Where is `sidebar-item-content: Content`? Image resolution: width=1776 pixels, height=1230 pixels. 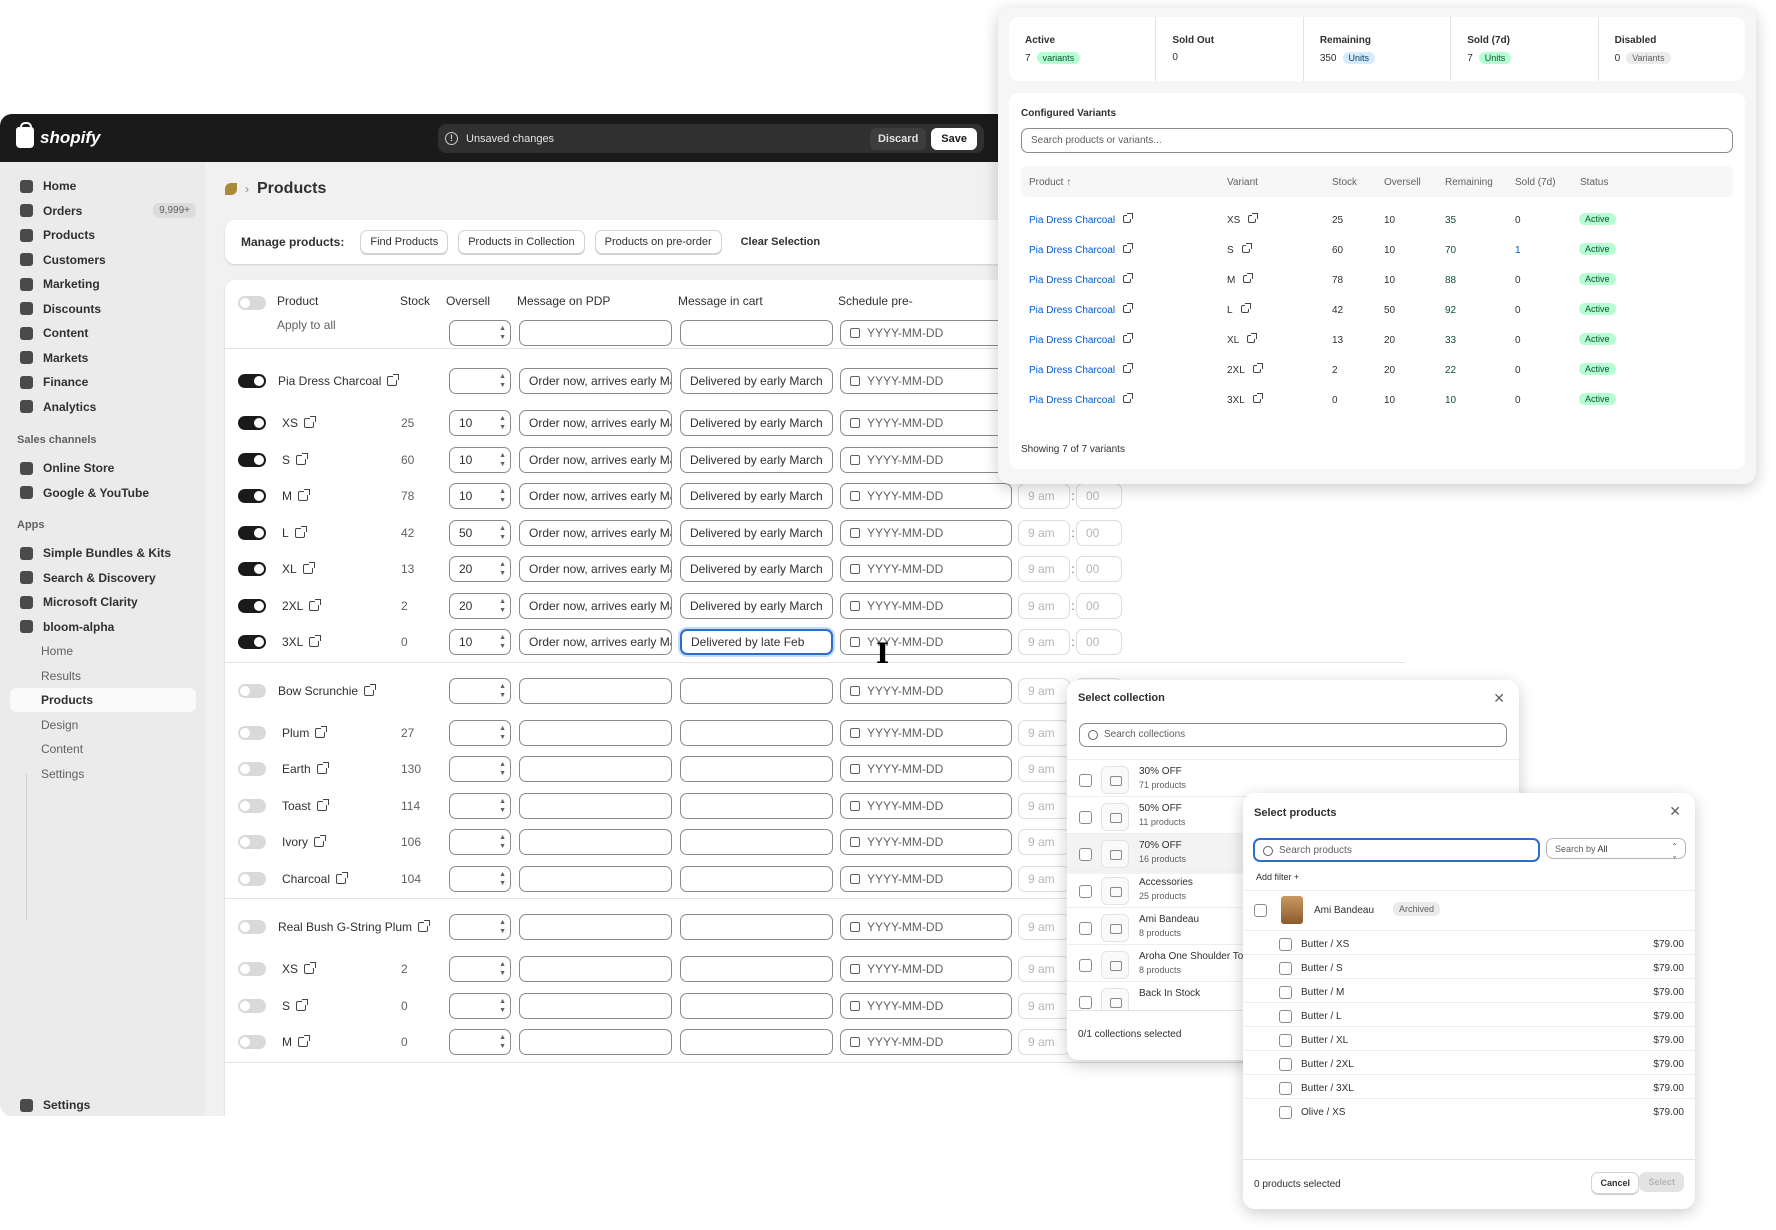 sidebar-item-content: Content is located at coordinates (103, 333).